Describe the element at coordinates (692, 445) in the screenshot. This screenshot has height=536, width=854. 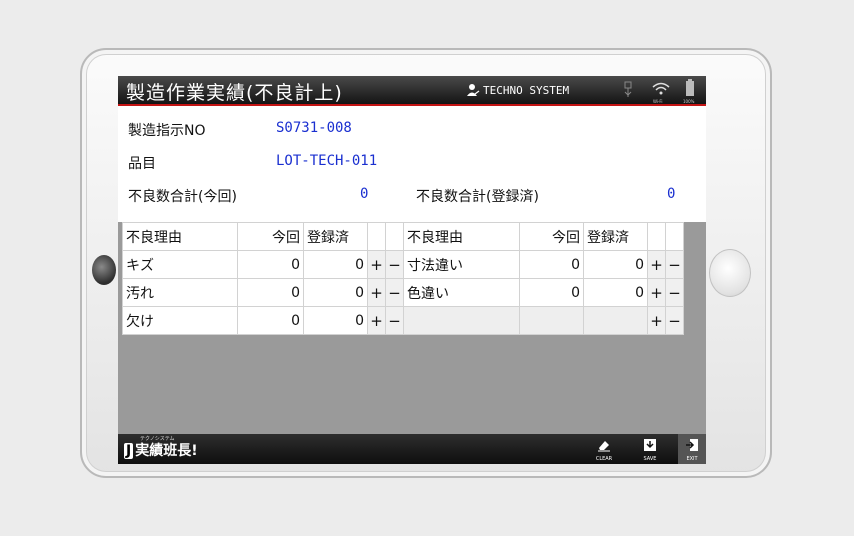
I see `exit-icon` at that location.